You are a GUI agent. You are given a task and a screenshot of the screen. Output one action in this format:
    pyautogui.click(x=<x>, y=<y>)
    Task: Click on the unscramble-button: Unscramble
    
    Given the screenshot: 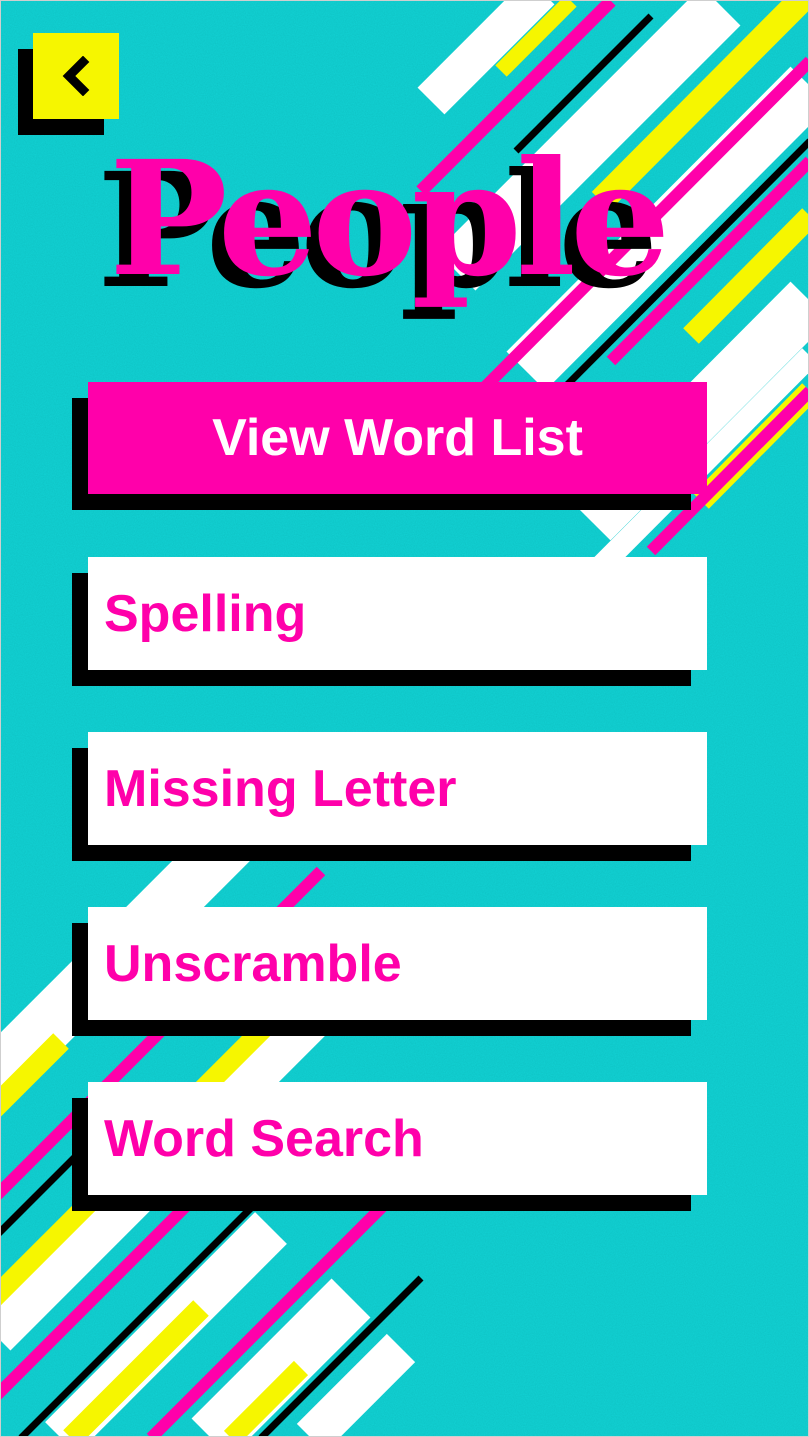 What is the action you would take?
    pyautogui.click(x=397, y=963)
    